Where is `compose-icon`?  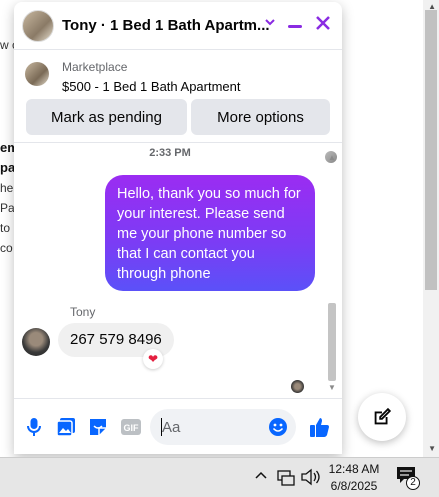 compose-icon is located at coordinates (383, 416).